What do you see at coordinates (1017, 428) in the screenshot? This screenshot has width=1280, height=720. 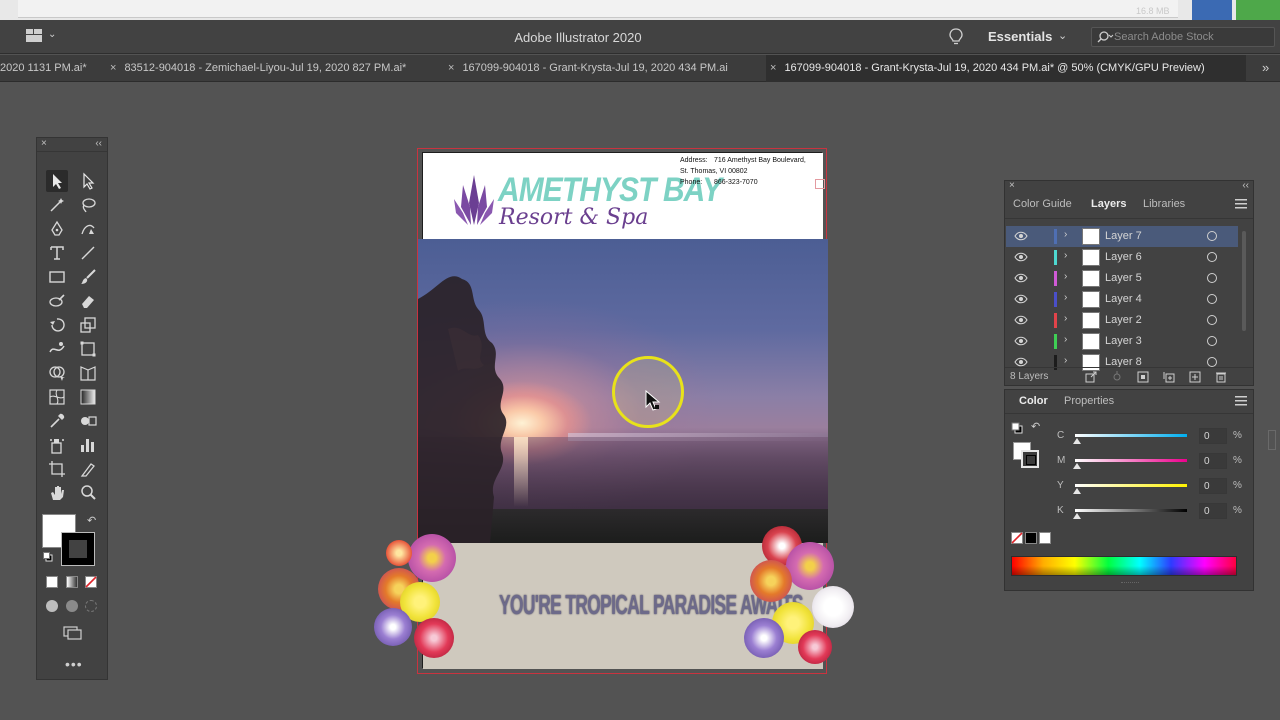 I see `color-panel-default-icon` at bounding box center [1017, 428].